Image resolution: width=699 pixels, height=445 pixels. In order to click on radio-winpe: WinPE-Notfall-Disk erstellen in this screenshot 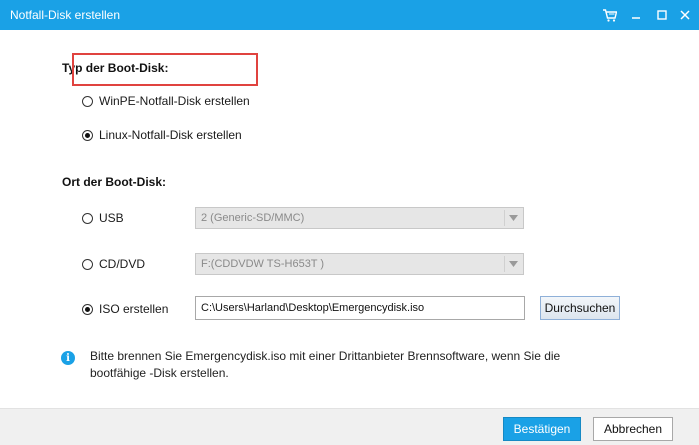, I will do `click(166, 101)`.